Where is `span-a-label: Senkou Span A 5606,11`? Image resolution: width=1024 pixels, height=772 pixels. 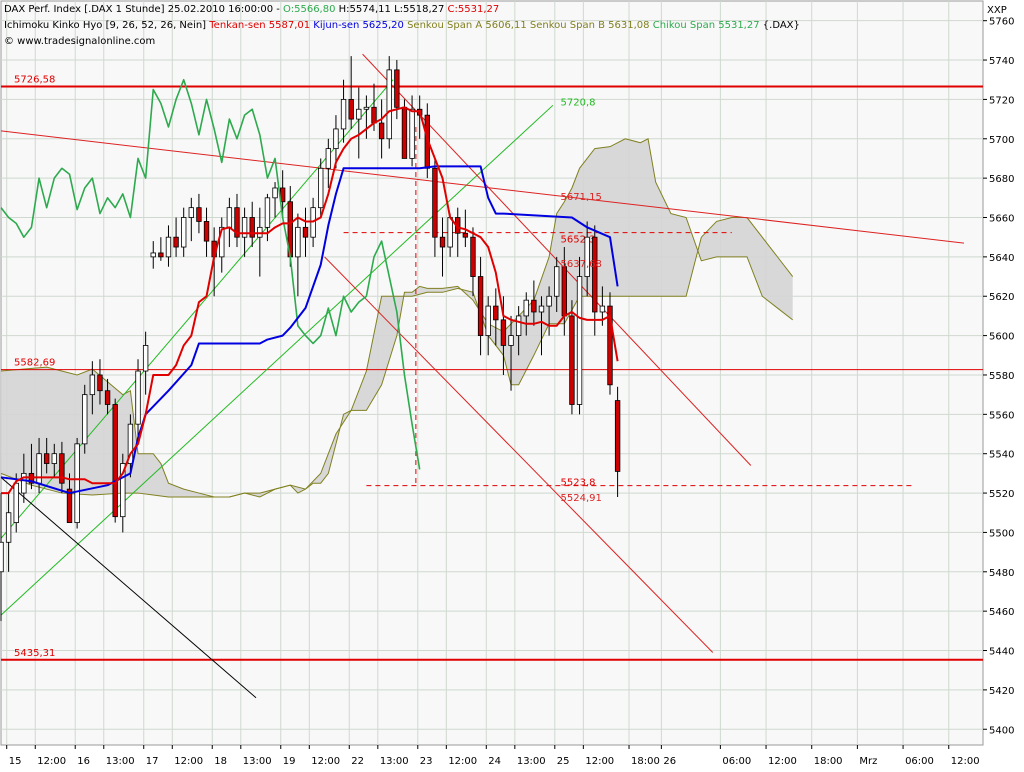 span-a-label: Senkou Span A 5606,11 is located at coordinates (465, 25).